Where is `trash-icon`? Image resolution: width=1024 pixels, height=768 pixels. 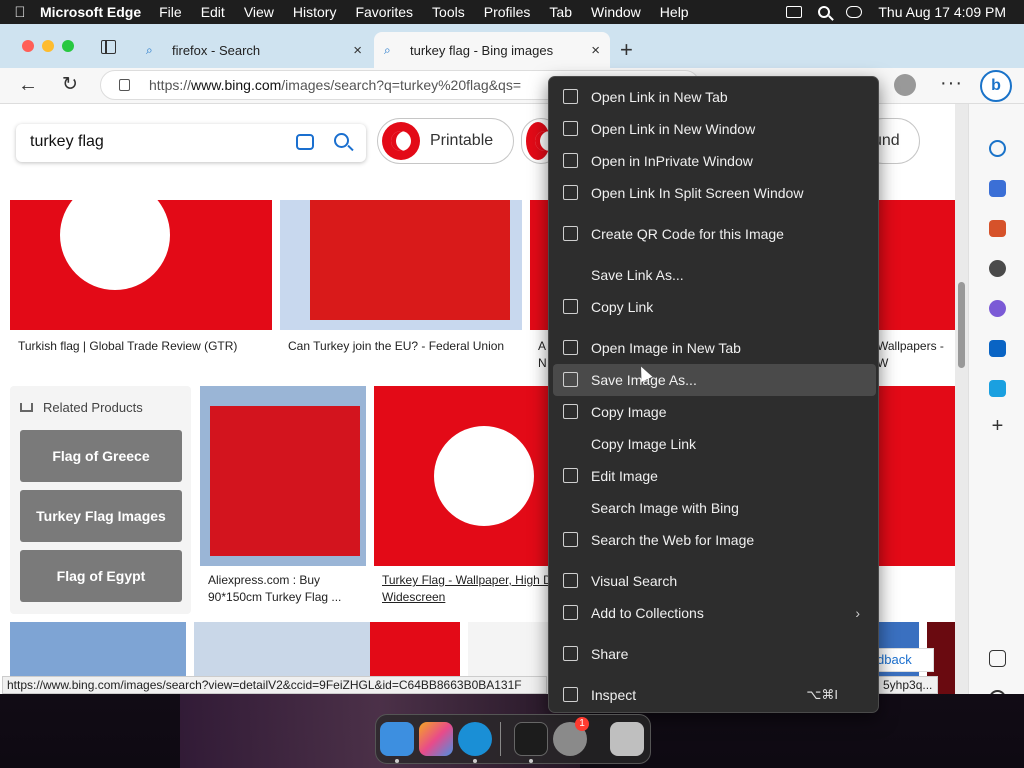
trash-icon is located at coordinates (627, 739).